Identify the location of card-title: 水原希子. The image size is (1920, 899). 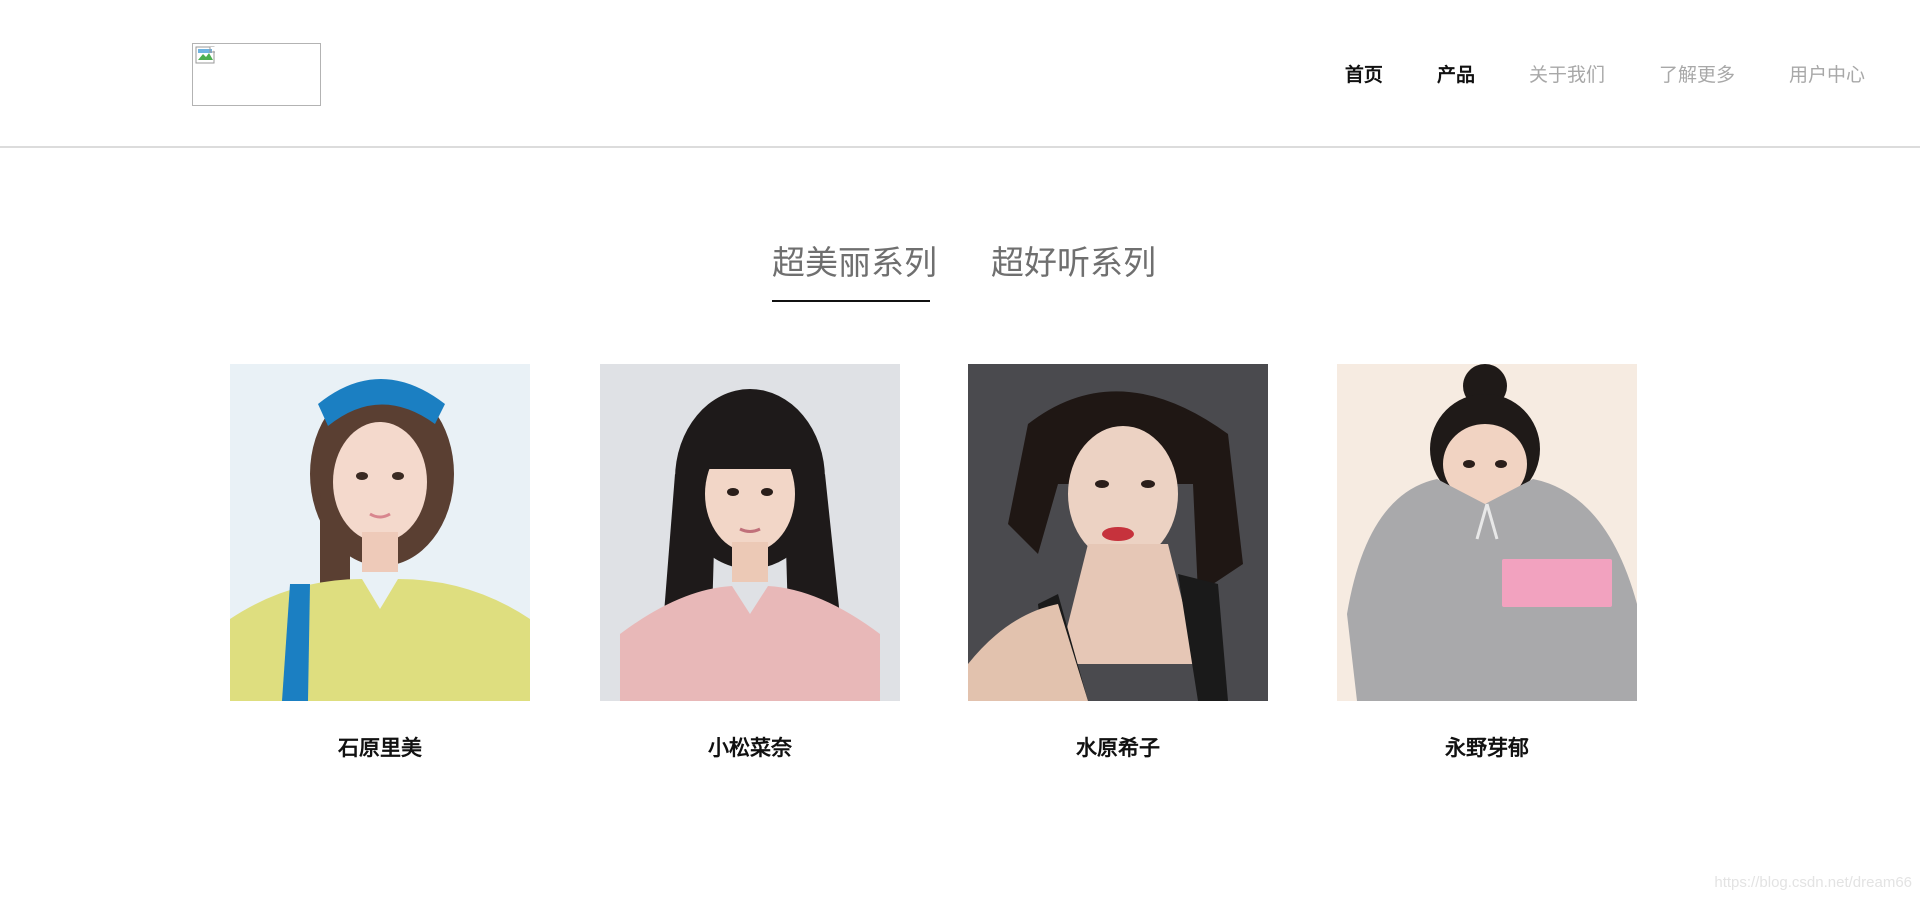
(1118, 747).